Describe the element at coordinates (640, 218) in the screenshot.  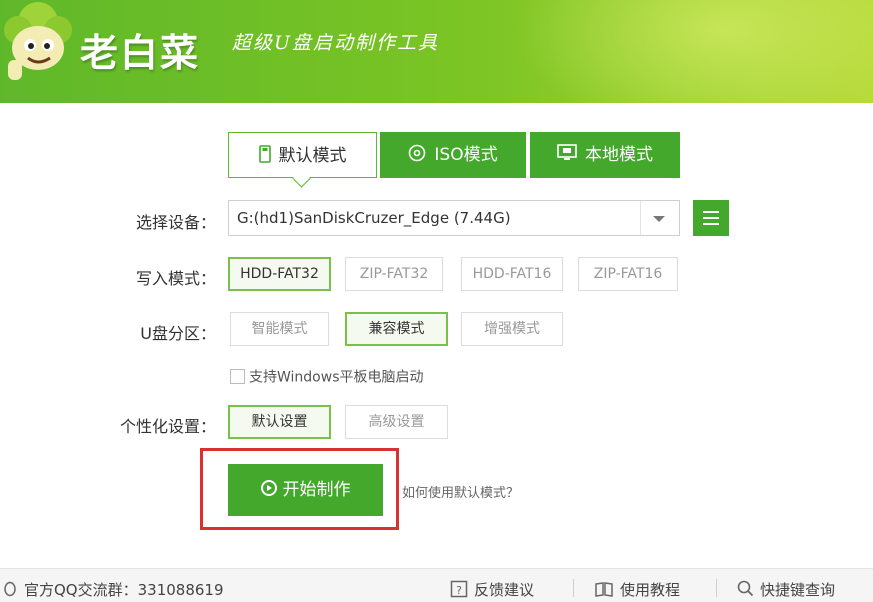
I see `select-divider` at that location.